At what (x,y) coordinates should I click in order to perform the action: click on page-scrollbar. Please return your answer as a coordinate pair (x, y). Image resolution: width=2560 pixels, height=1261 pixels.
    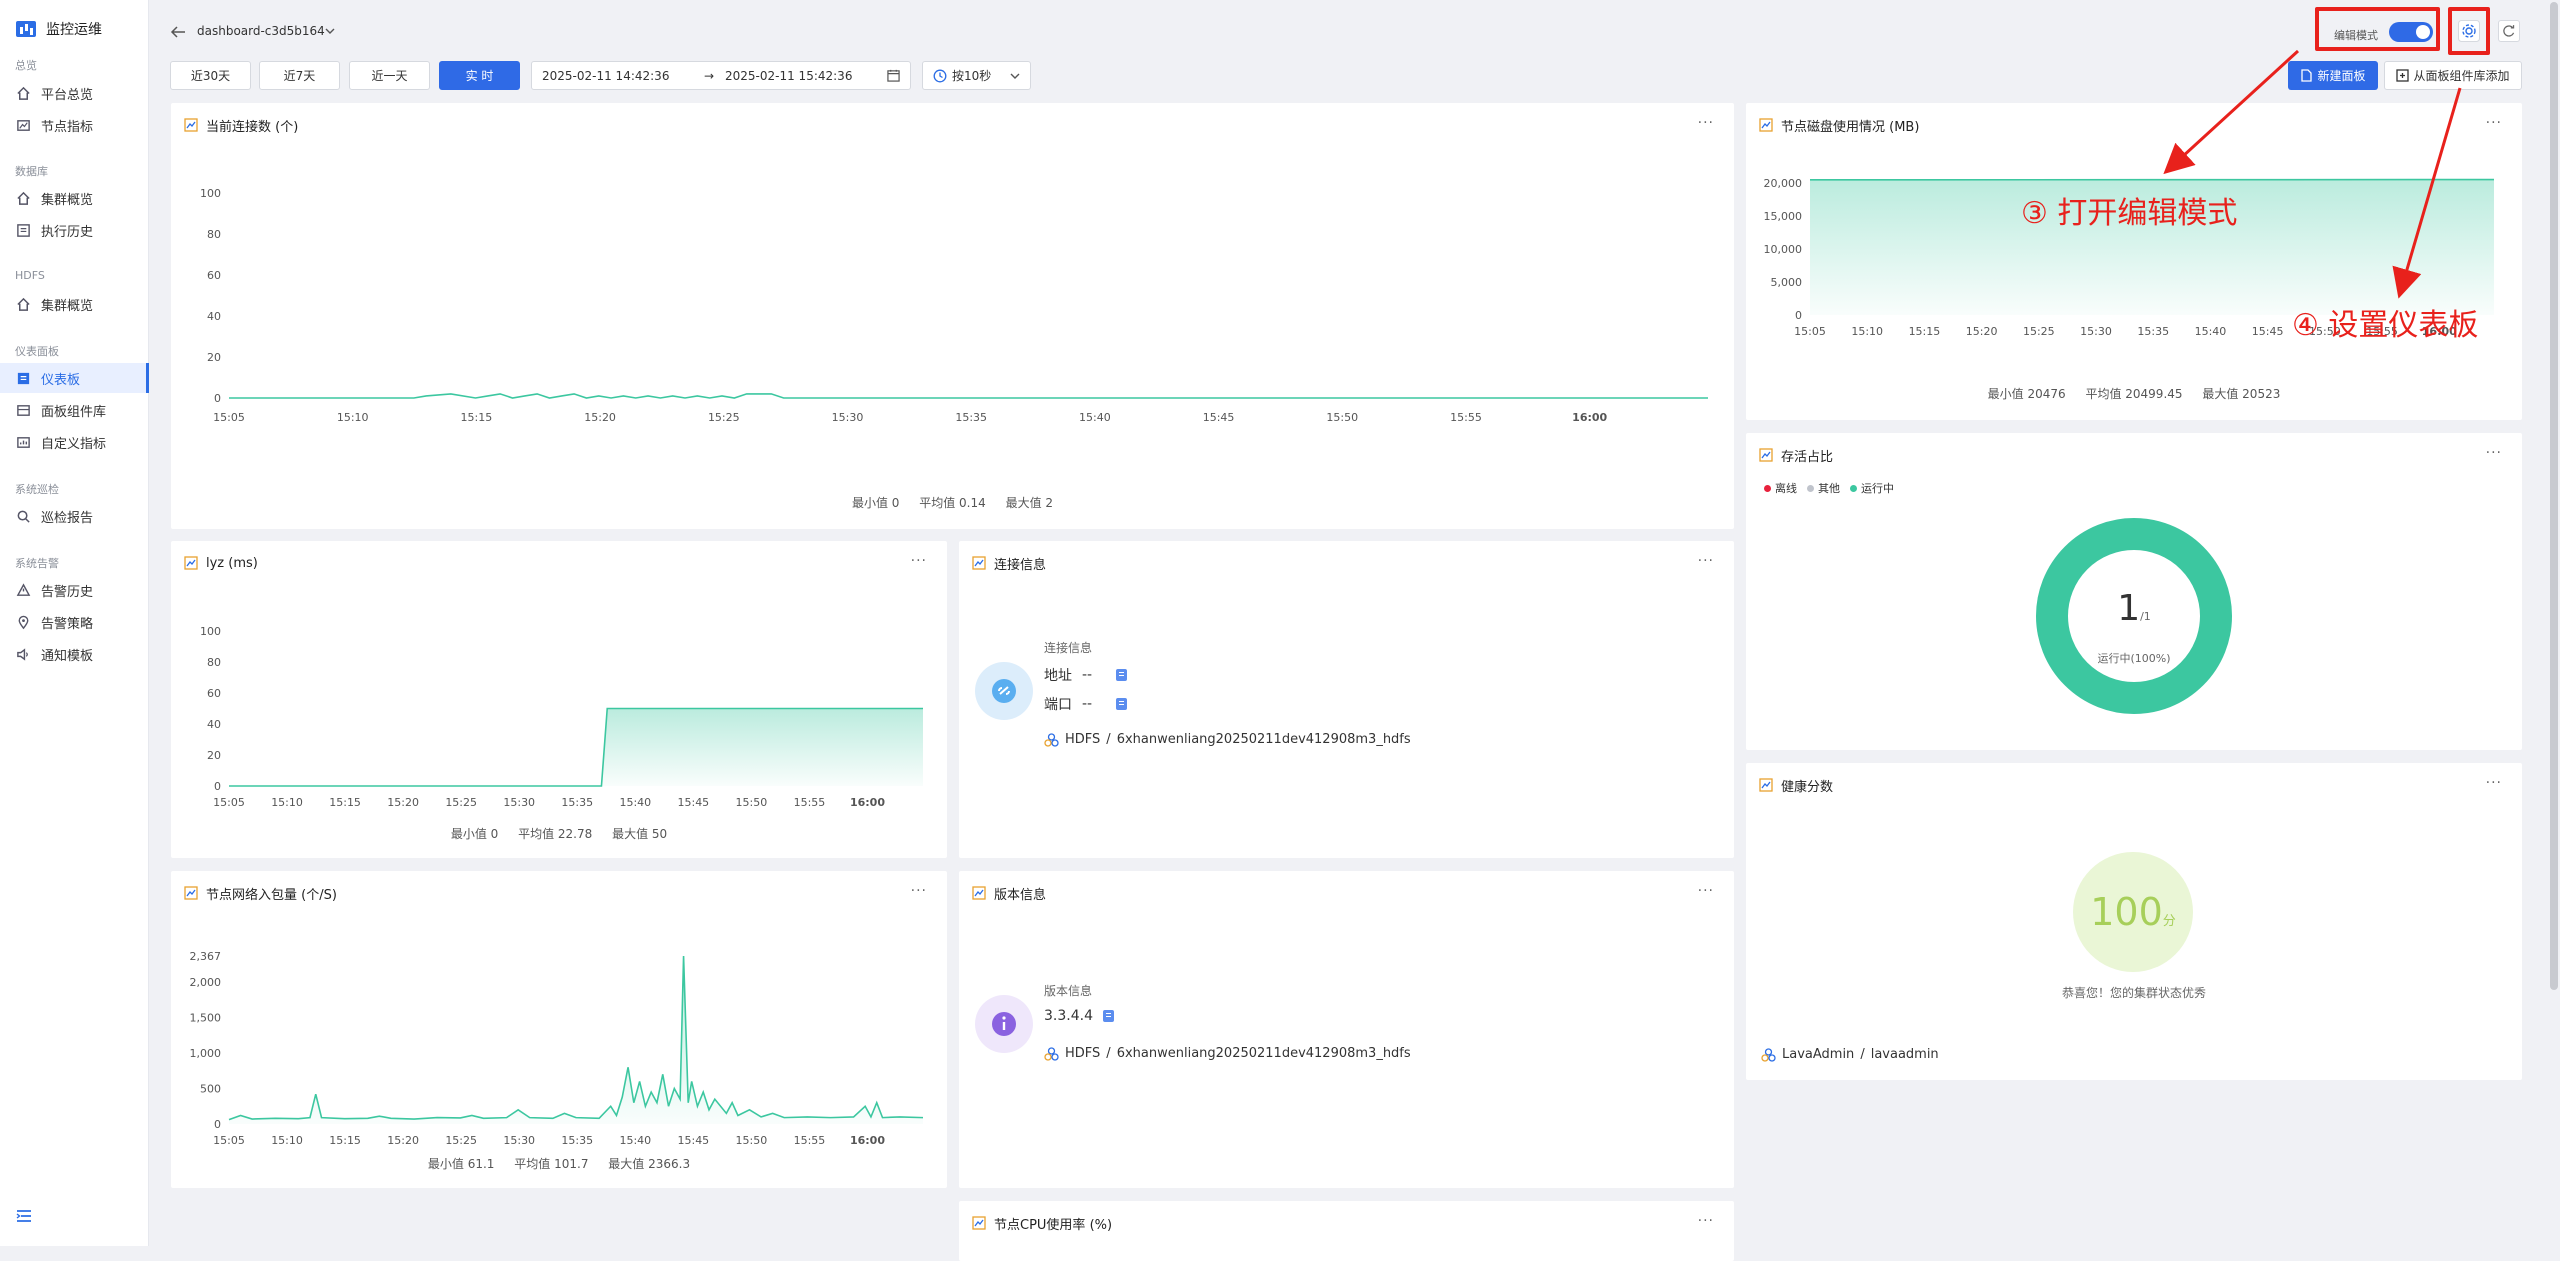
    Looking at the image, I should click on (2554, 623).